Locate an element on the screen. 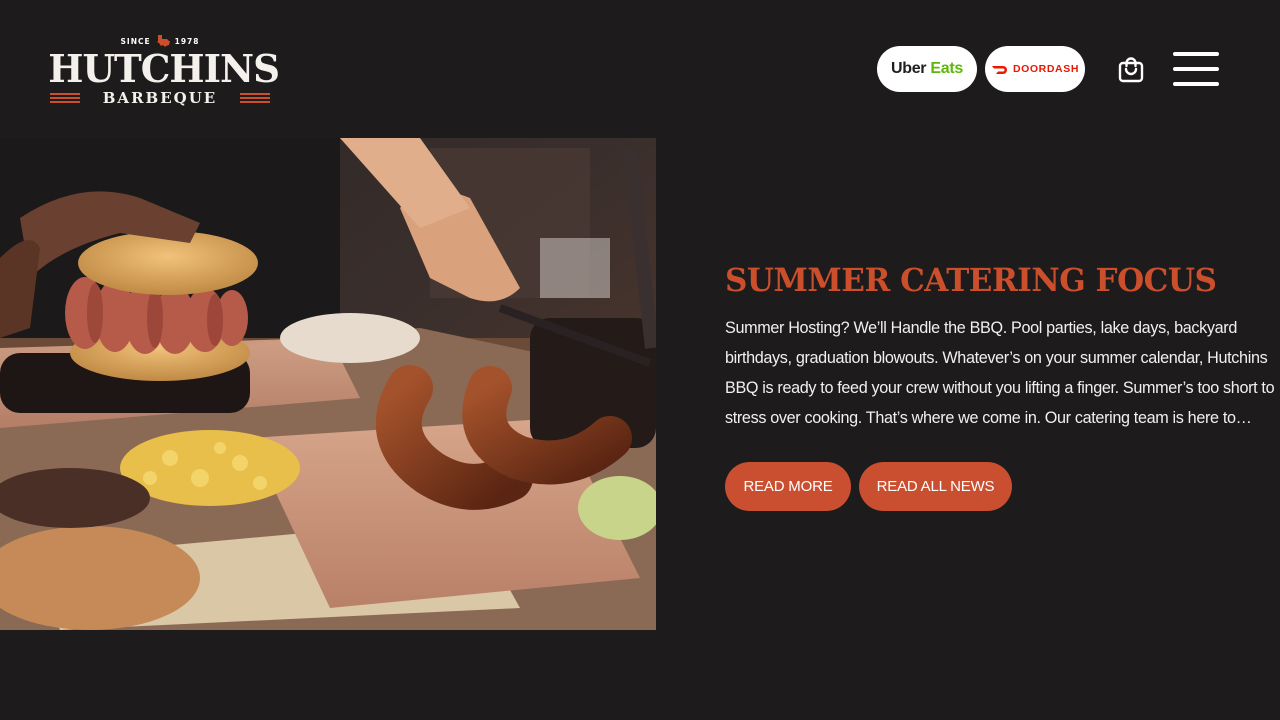 This screenshot has width=1280, height=720. shopping-bag-icon is located at coordinates (1131, 69).